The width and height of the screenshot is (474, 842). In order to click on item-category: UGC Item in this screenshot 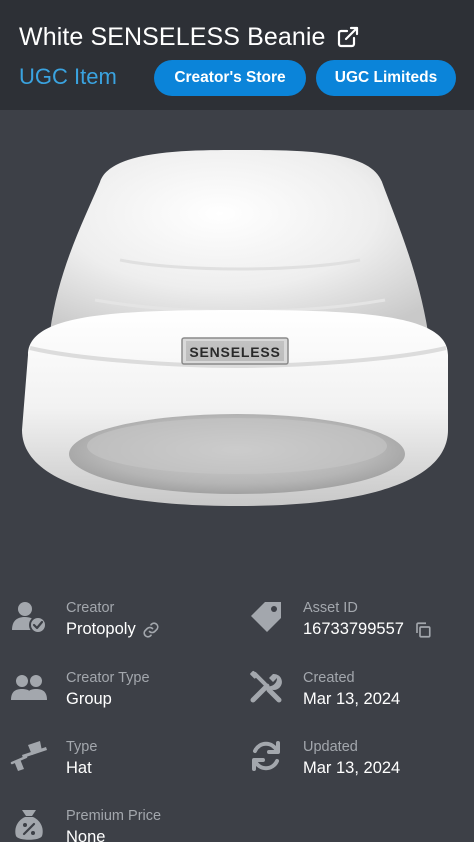, I will do `click(68, 76)`.